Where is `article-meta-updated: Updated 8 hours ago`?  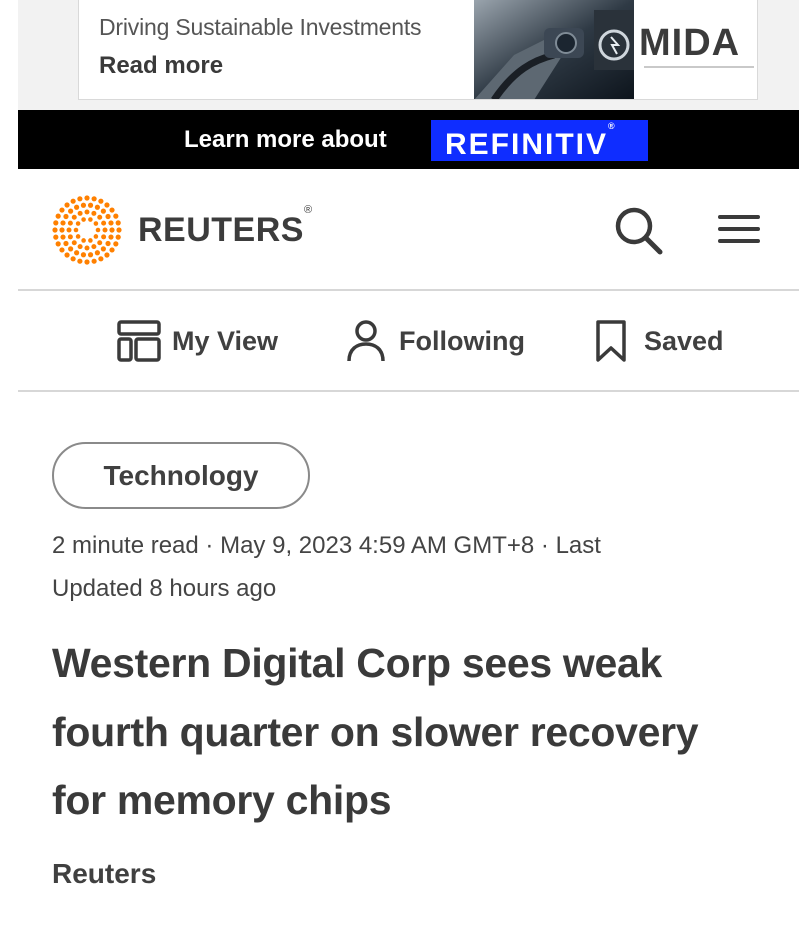 article-meta-updated: Updated 8 hours ago is located at coordinates (164, 588).